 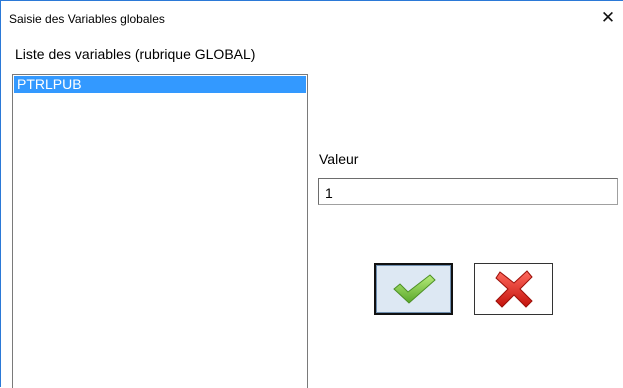 What do you see at coordinates (468, 191) in the screenshot?
I see `value-input` at bounding box center [468, 191].